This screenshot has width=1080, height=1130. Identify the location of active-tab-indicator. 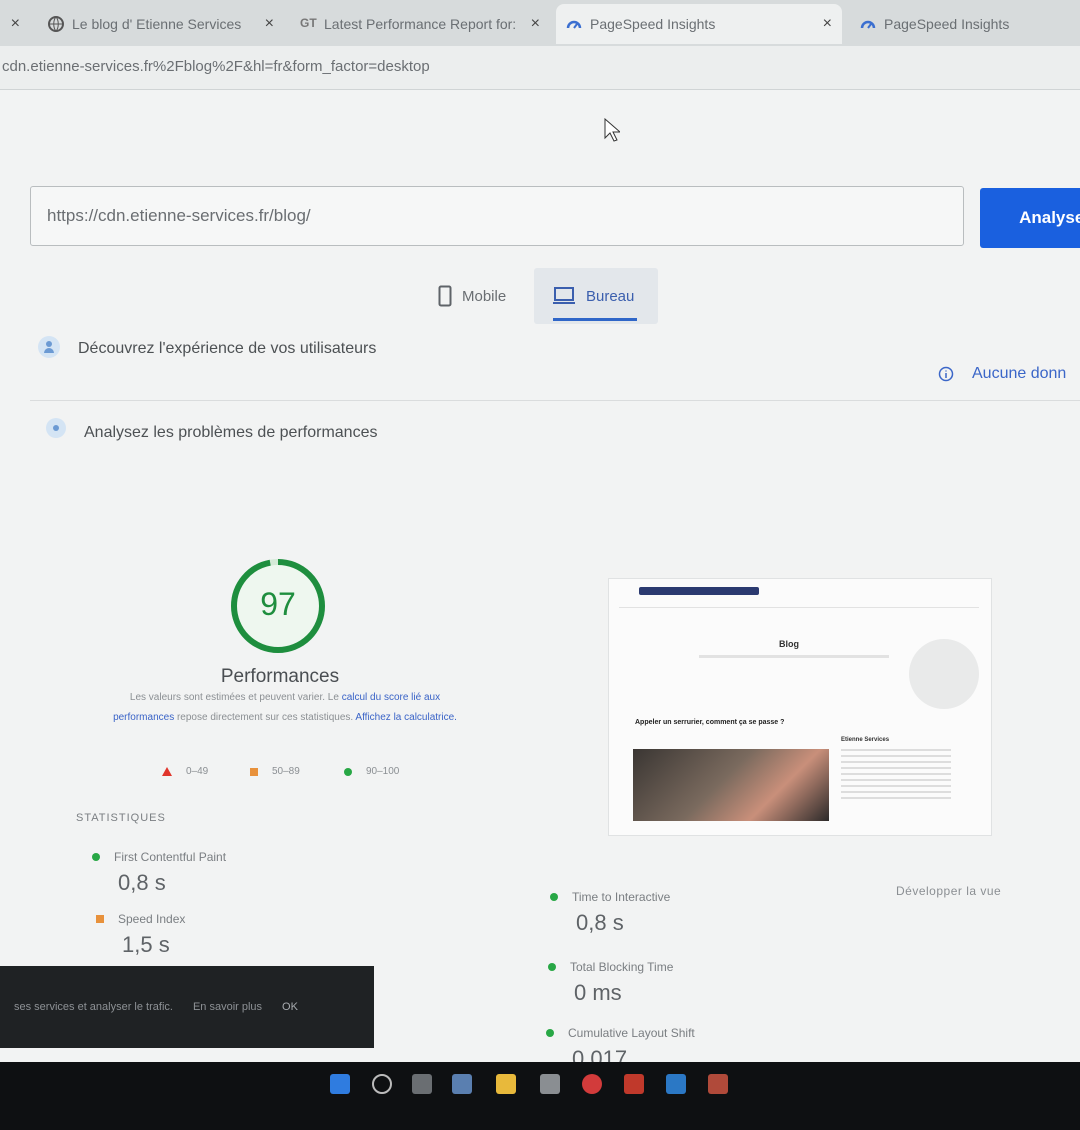
(595, 319).